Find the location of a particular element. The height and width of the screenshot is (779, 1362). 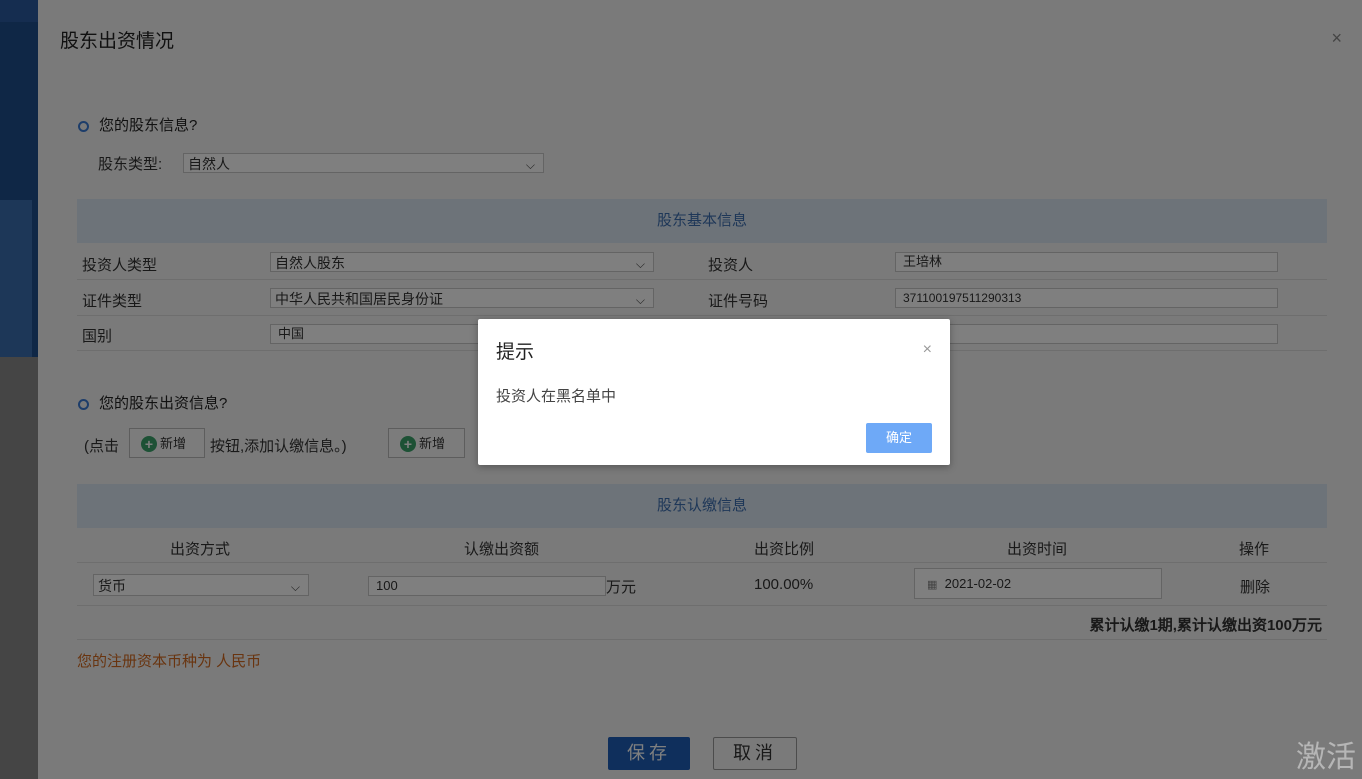

dialog-ok-button: 确定 is located at coordinates (899, 438).